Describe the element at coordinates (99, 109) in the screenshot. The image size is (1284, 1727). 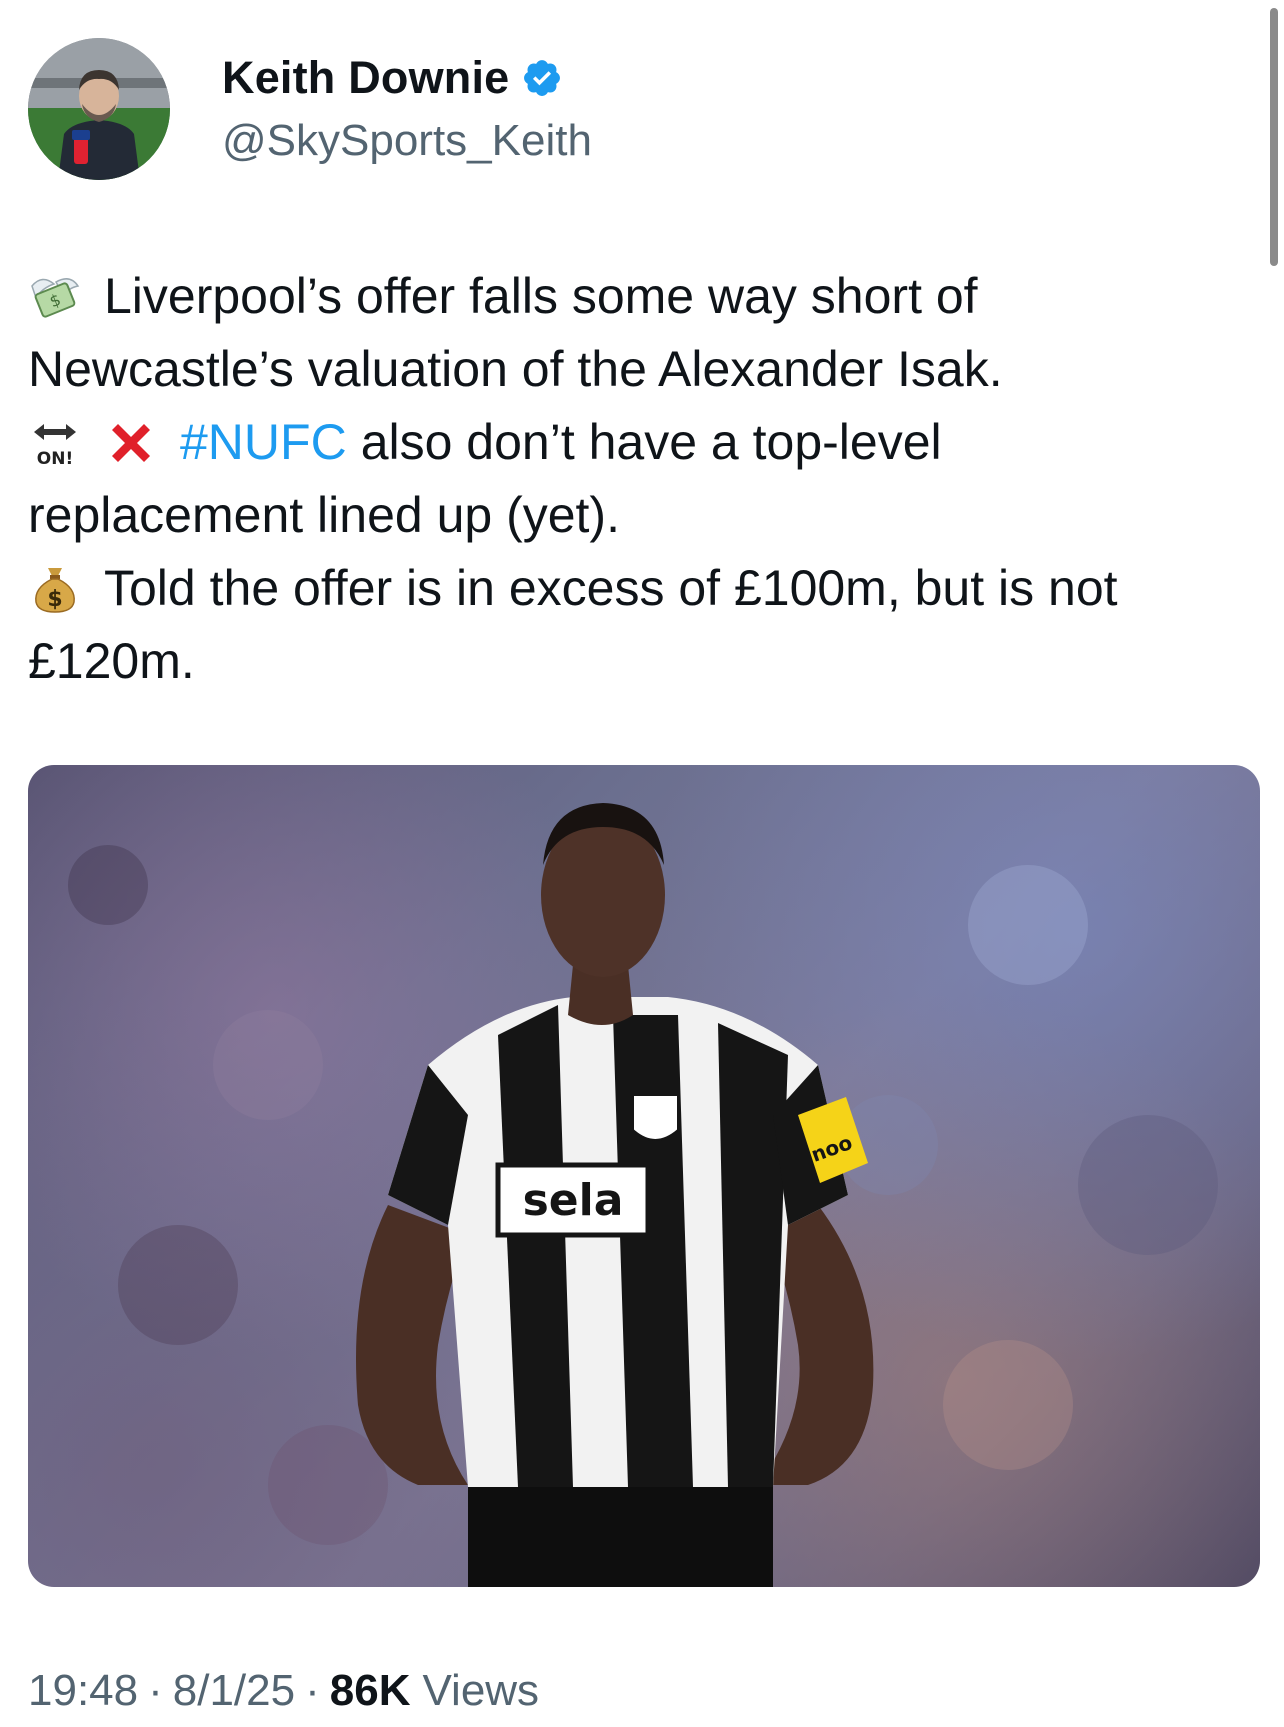
I see `avatar` at that location.